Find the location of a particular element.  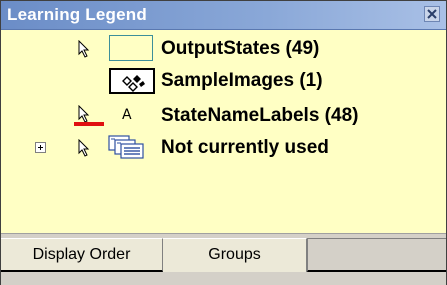

legend-item-state-name-labels: A StateNameLabels (48) is located at coordinates (223, 115).